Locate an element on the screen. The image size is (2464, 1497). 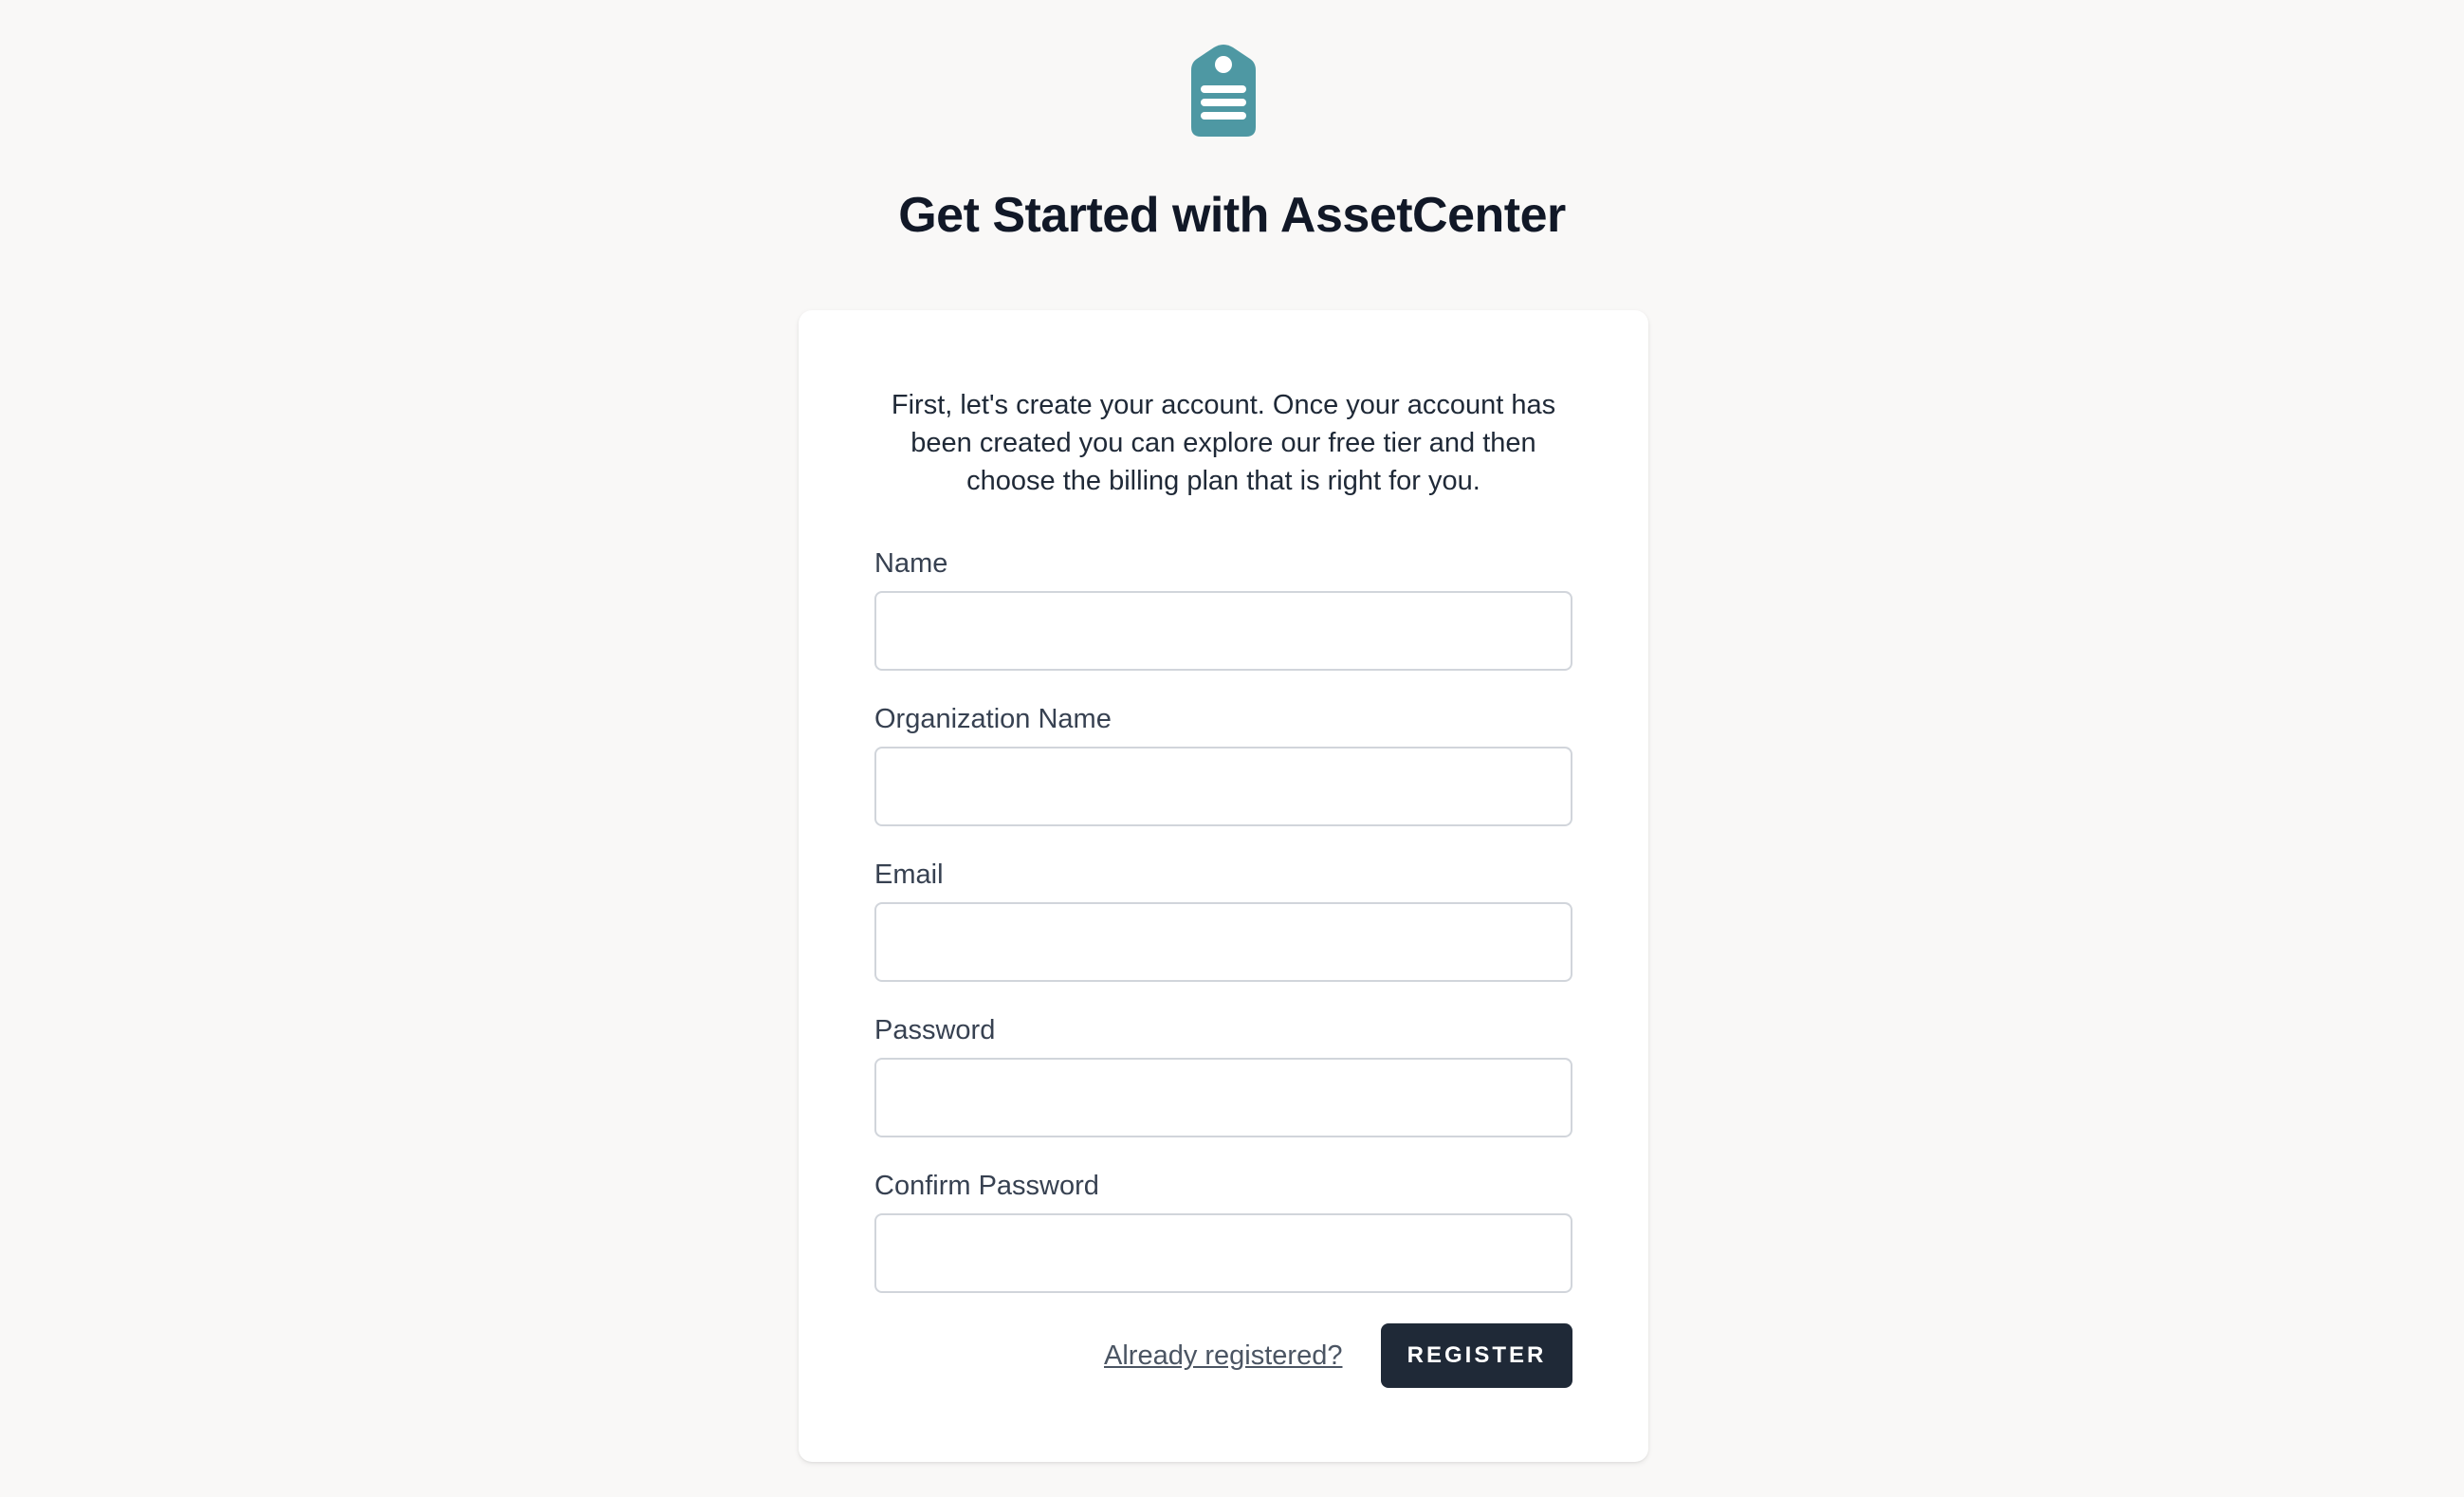
already-registered-link: Already registered? is located at coordinates (1223, 1356).